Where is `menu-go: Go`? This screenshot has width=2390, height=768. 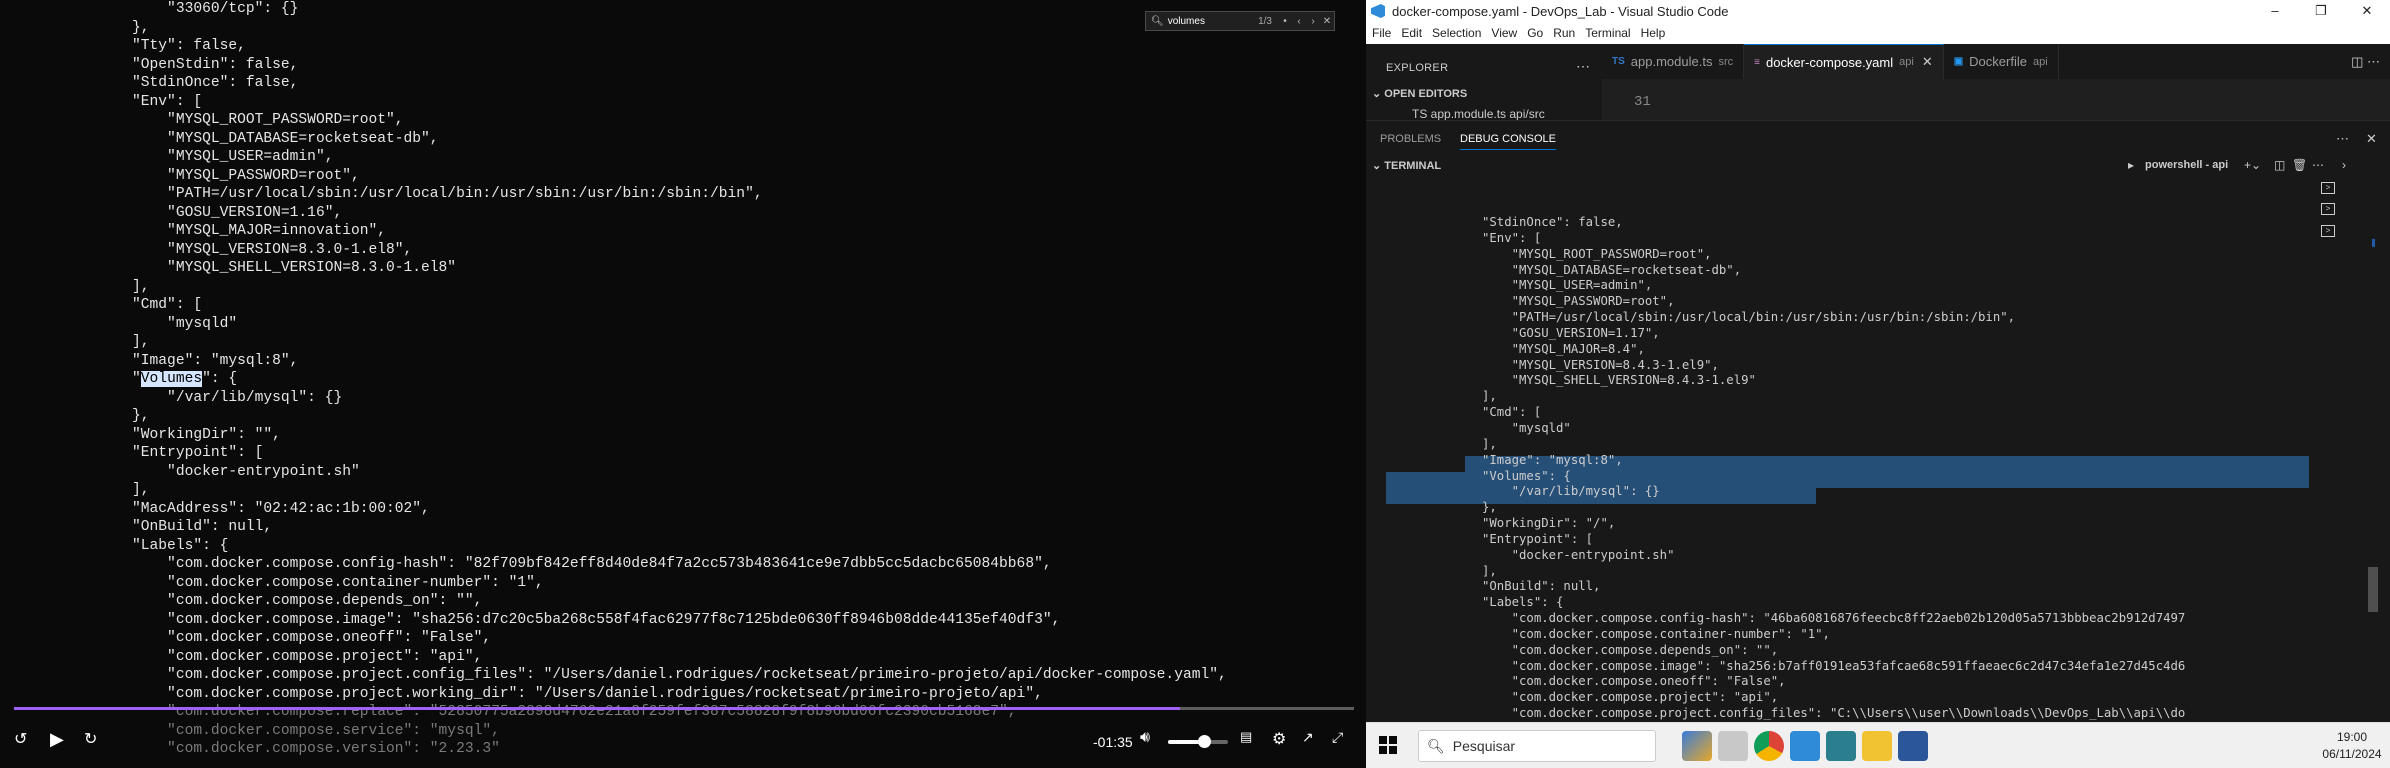
menu-go: Go is located at coordinates (1535, 33).